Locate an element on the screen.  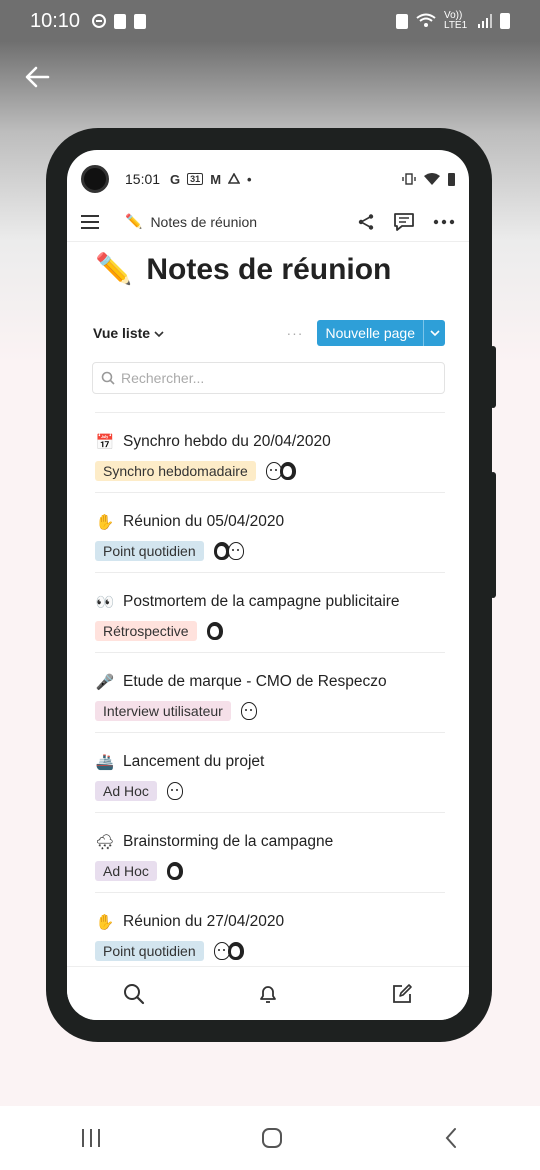
hamburger-menu-icon is located at coordinates (90, 221).